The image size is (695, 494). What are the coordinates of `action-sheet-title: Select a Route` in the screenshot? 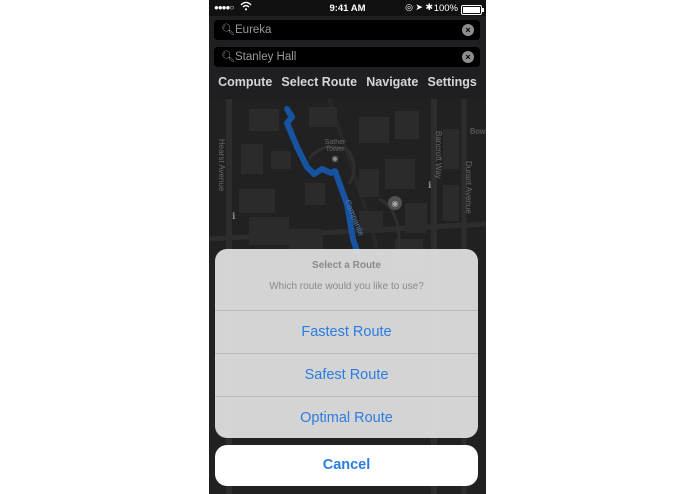 It's located at (346, 265).